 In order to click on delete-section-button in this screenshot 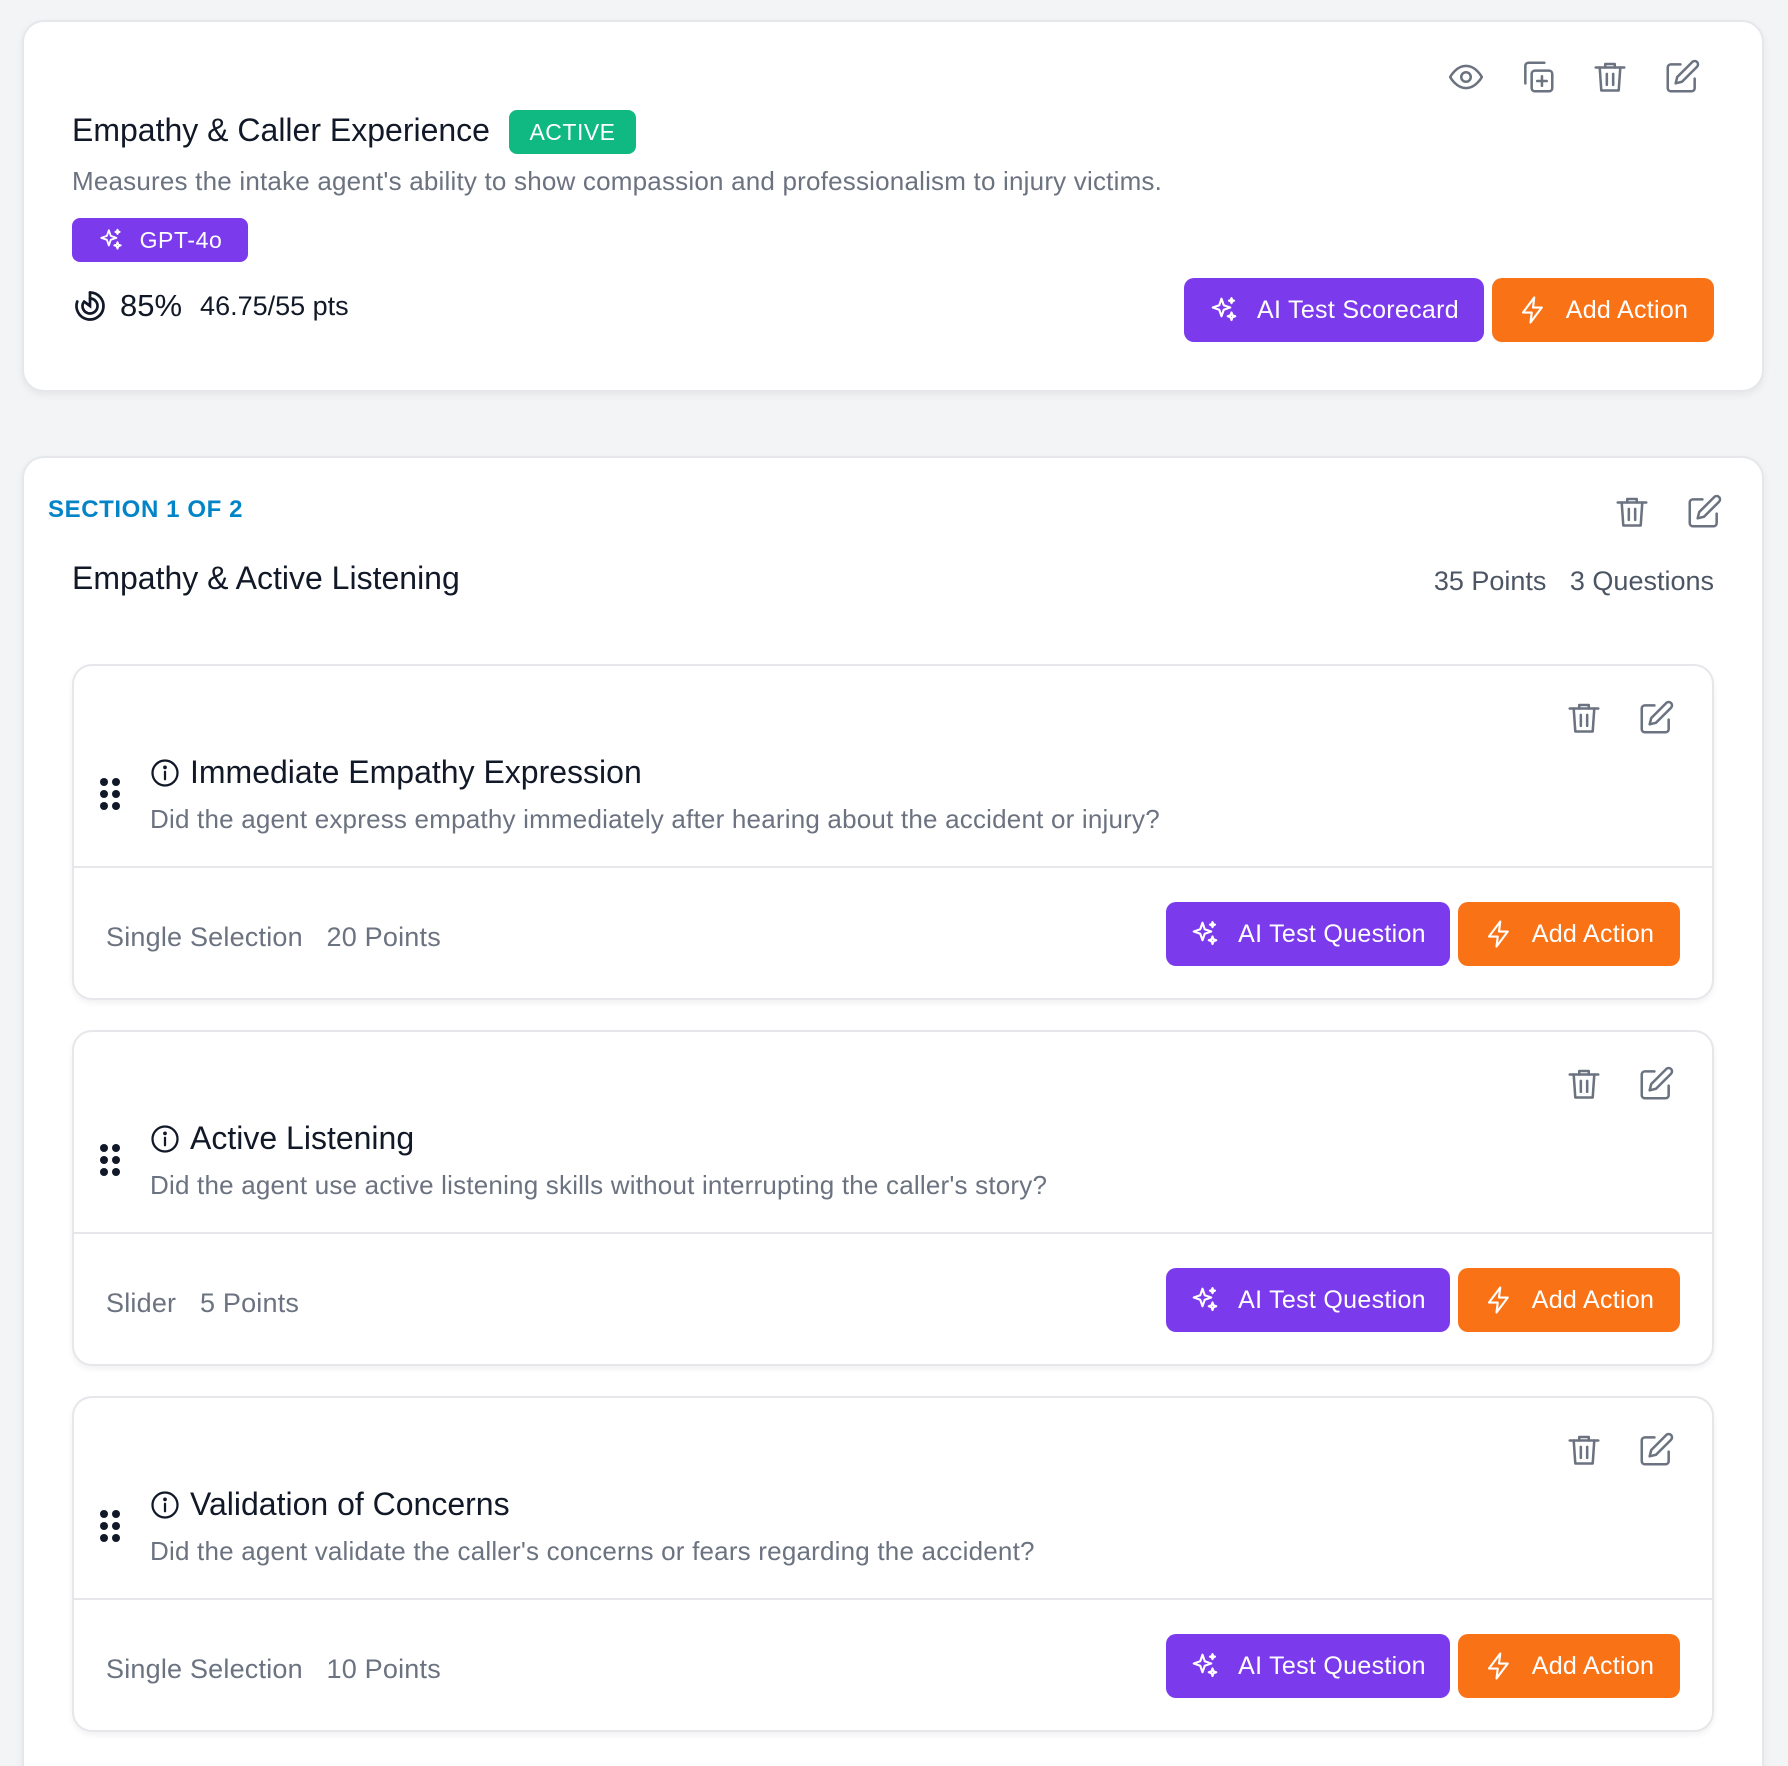, I will do `click(1632, 512)`.